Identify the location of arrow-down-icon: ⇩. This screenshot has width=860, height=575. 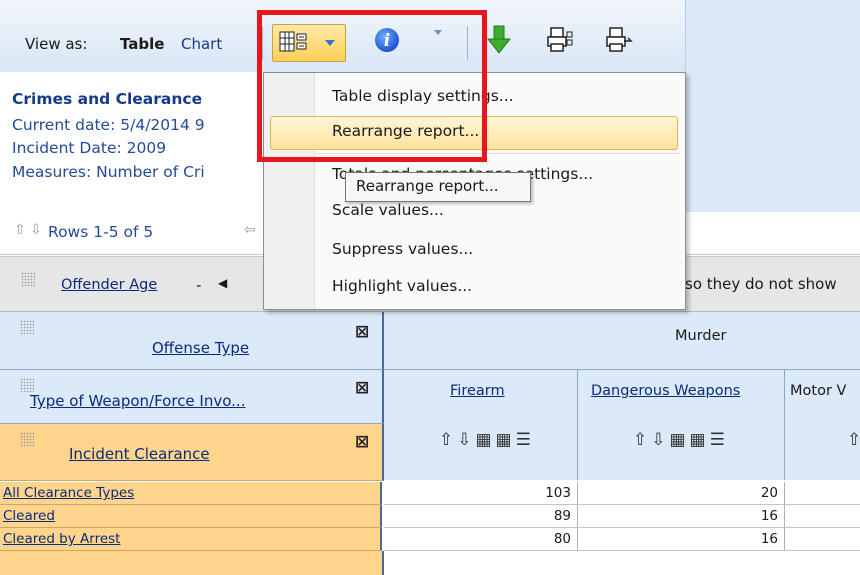
(36, 230).